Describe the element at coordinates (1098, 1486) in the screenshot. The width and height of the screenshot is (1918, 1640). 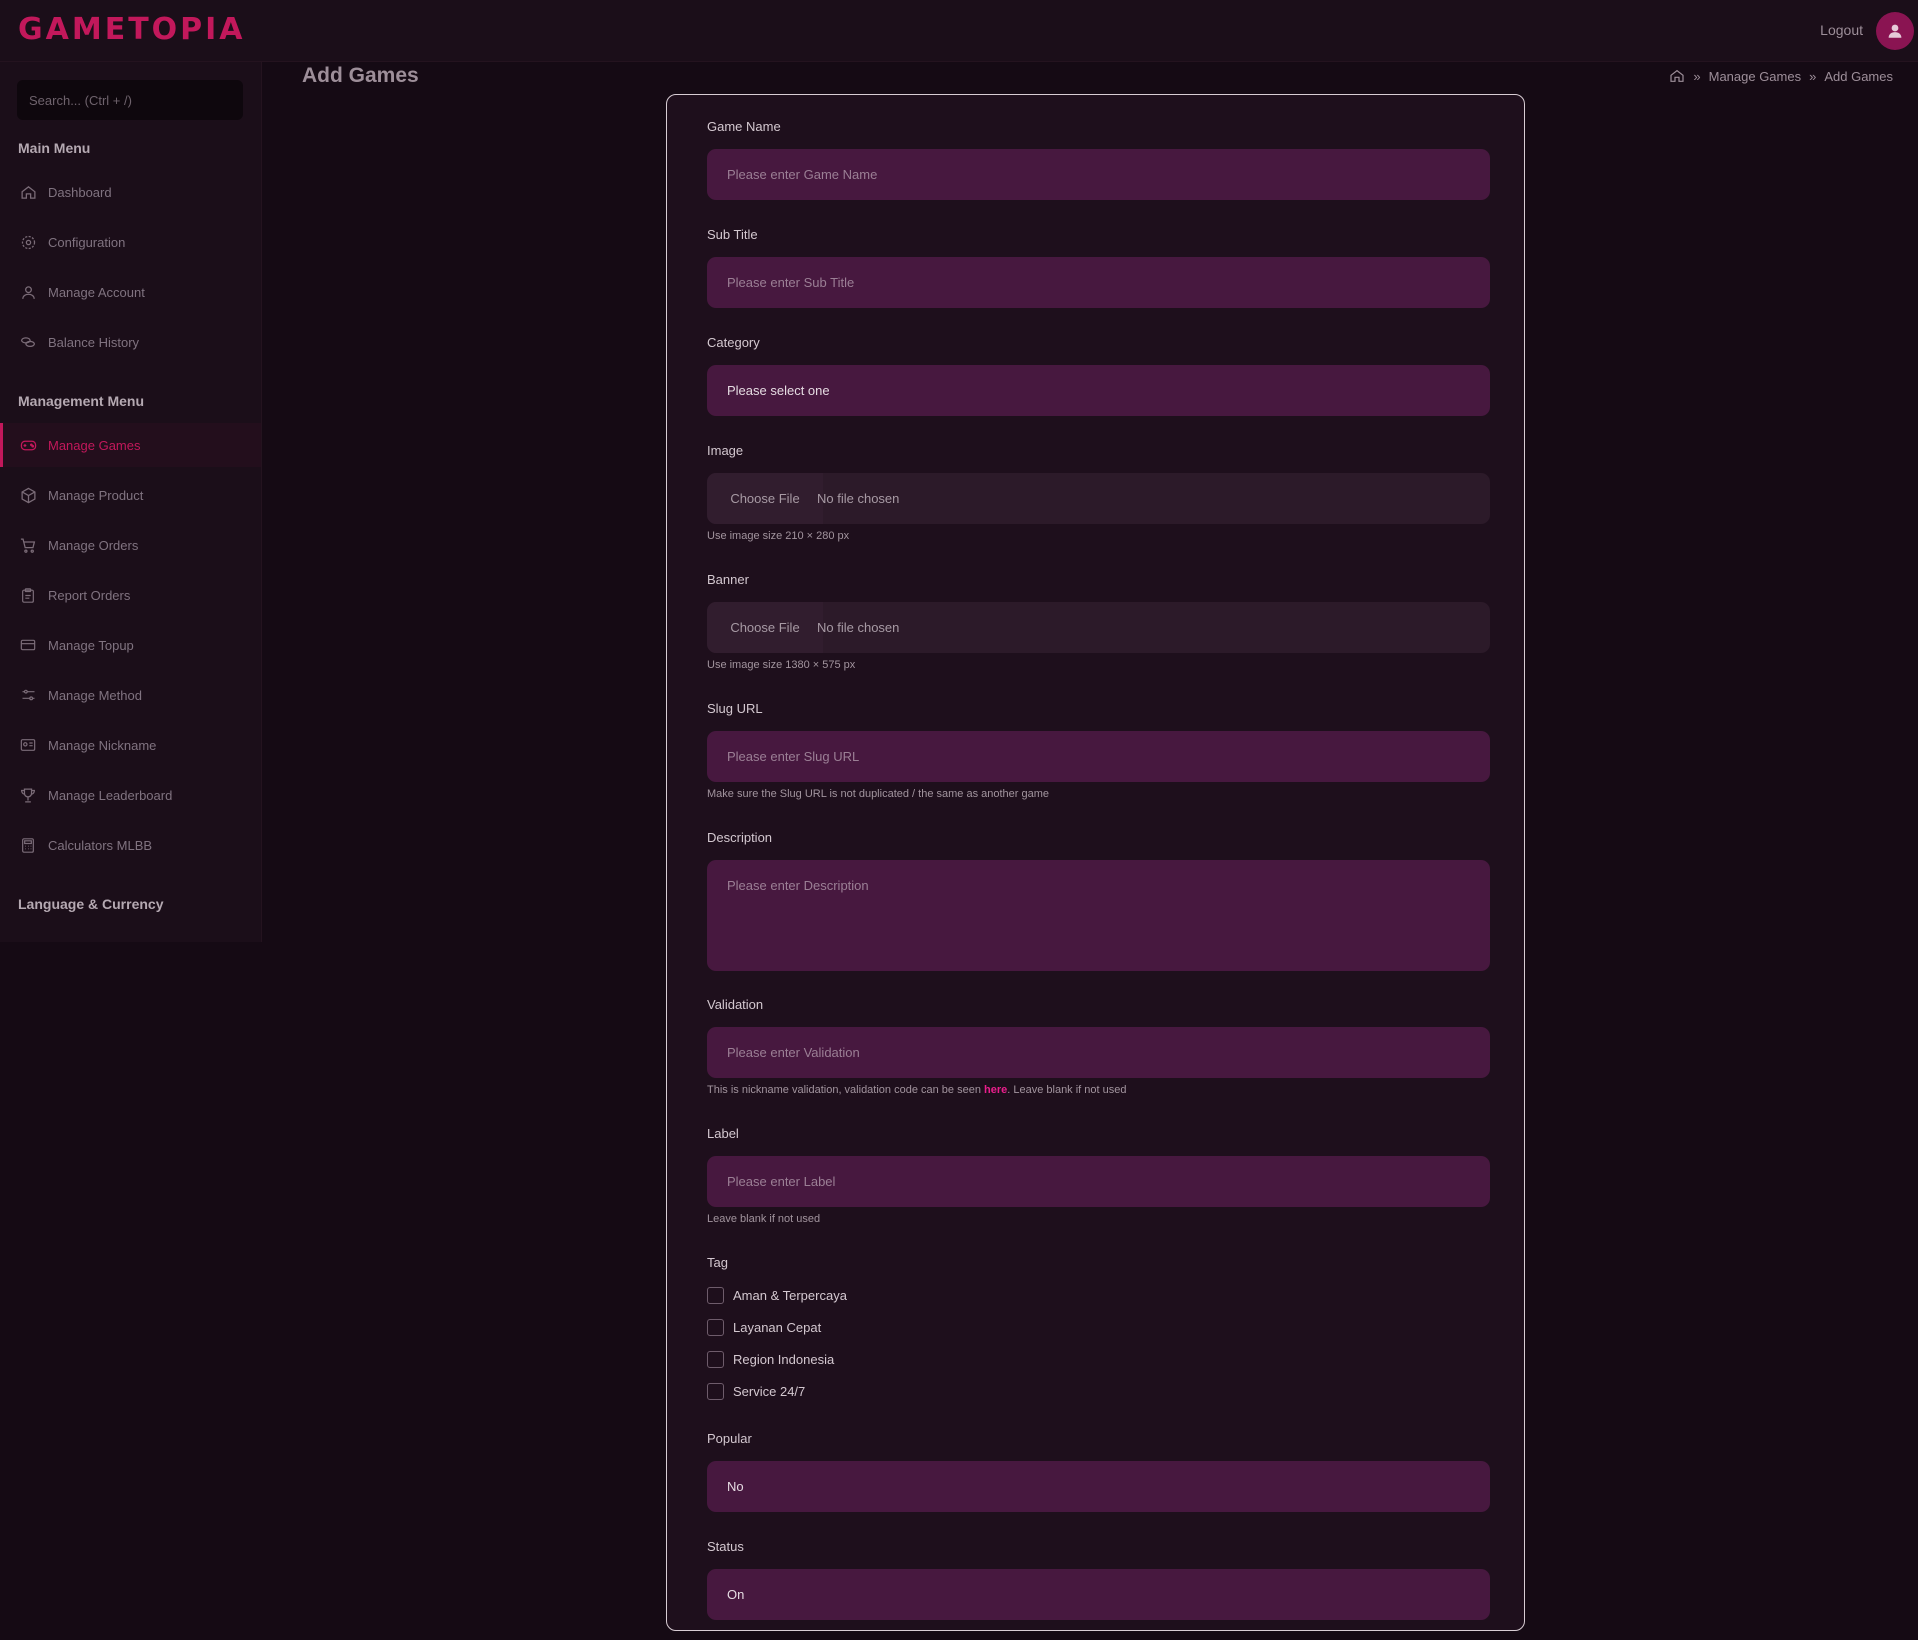
I see `popular-select: No` at that location.